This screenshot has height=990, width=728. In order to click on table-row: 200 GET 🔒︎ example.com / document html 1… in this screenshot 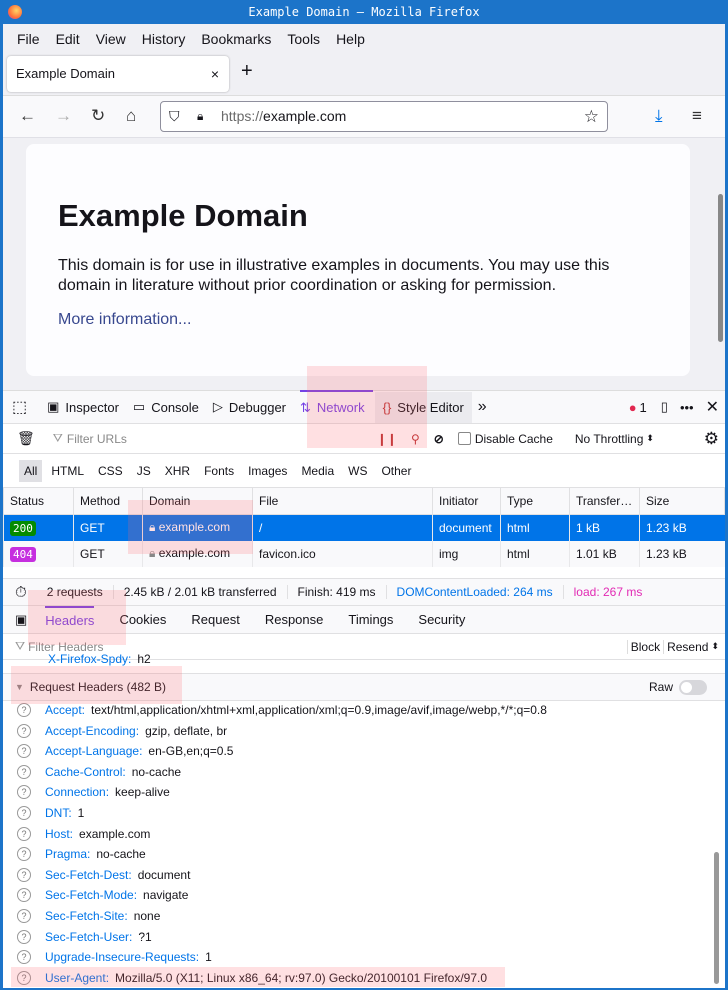, I will do `click(364, 527)`.